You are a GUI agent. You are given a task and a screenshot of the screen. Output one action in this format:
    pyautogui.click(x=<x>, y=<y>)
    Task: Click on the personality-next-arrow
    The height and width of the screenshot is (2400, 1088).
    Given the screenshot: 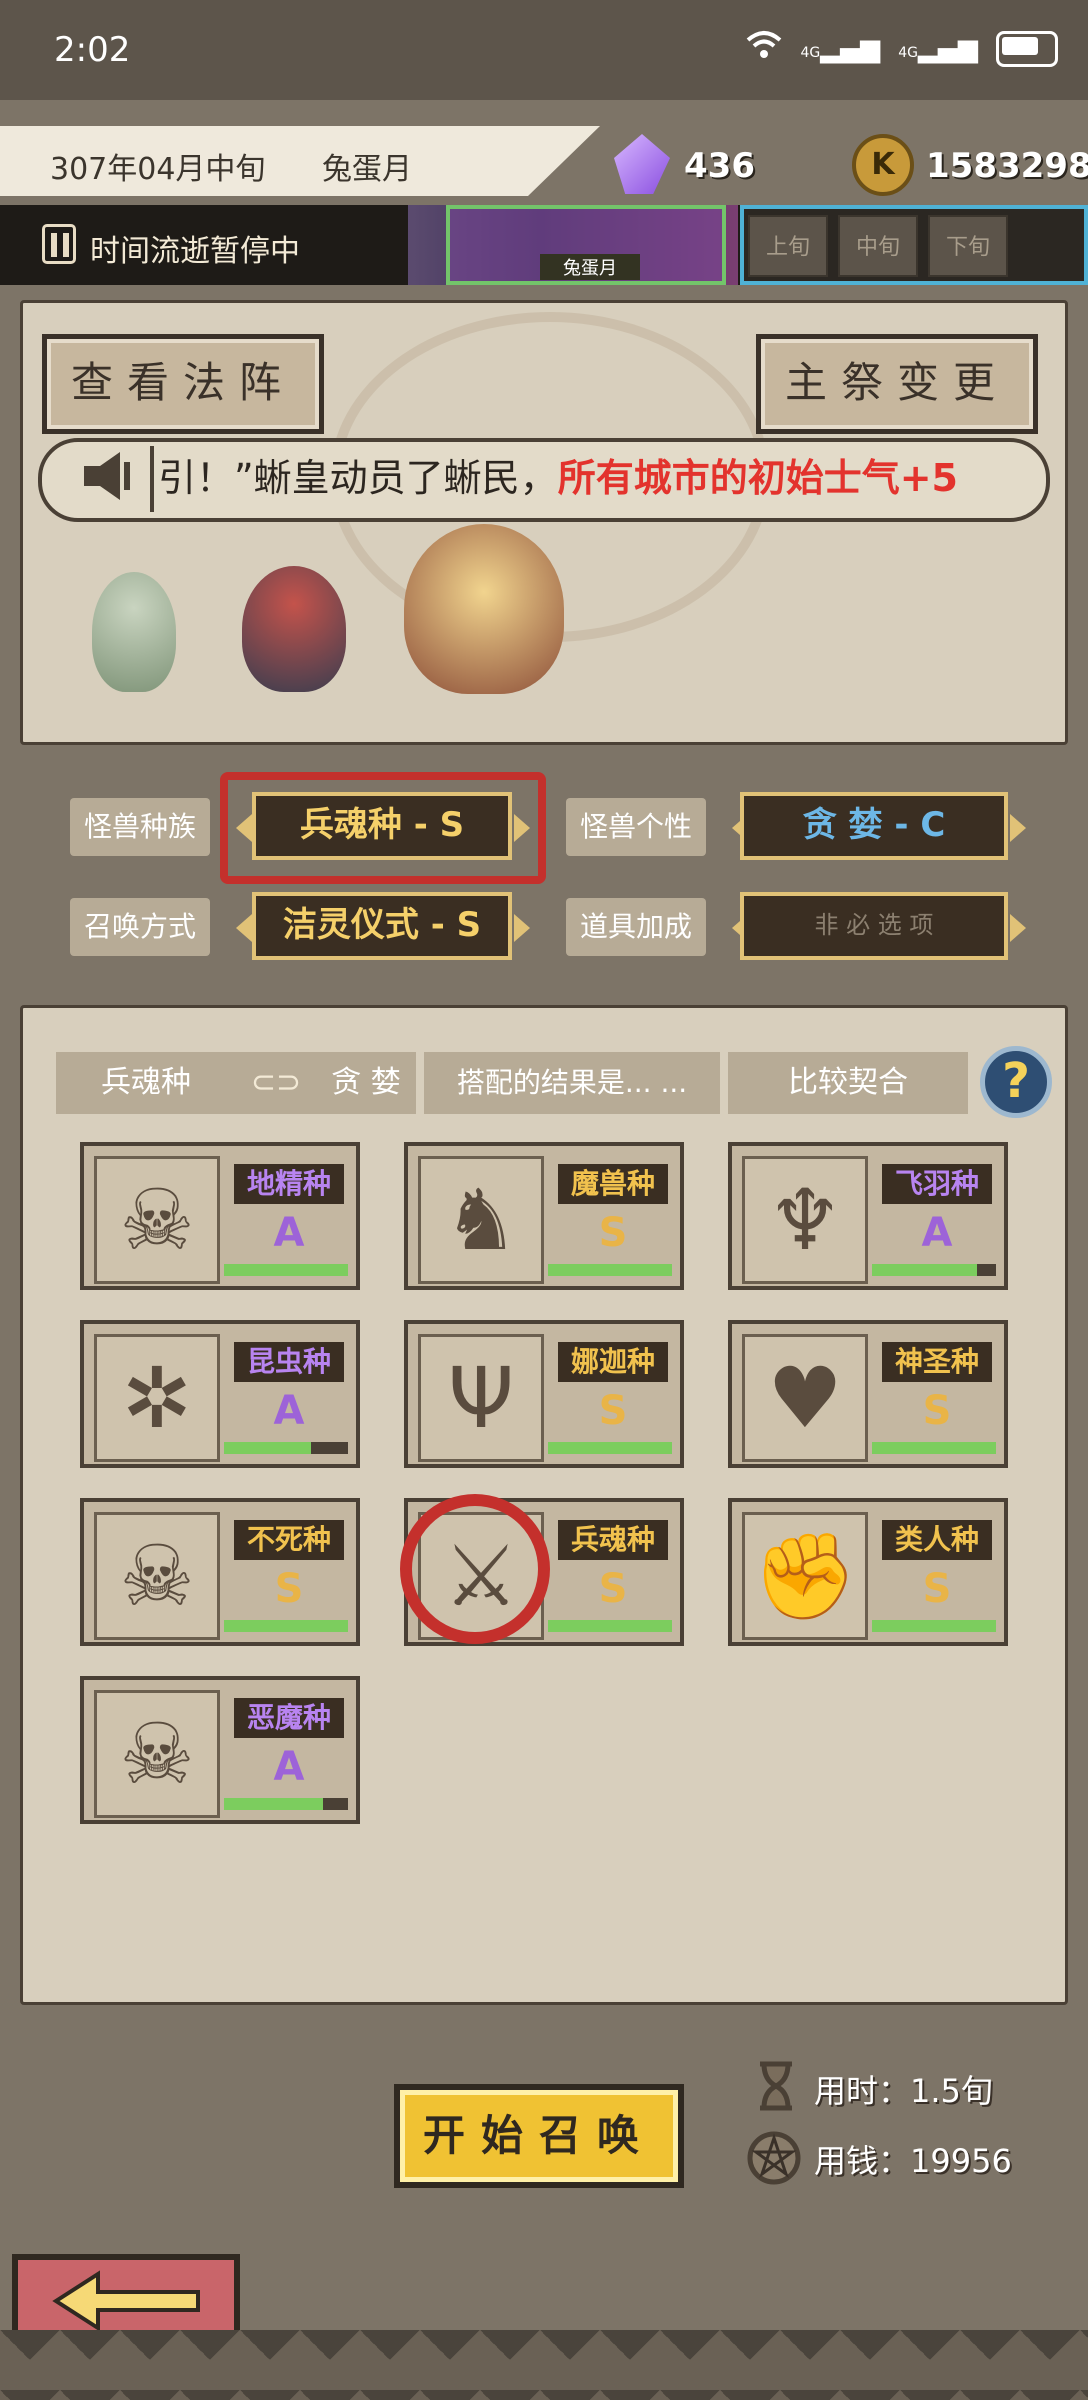 What is the action you would take?
    pyautogui.click(x=1018, y=828)
    